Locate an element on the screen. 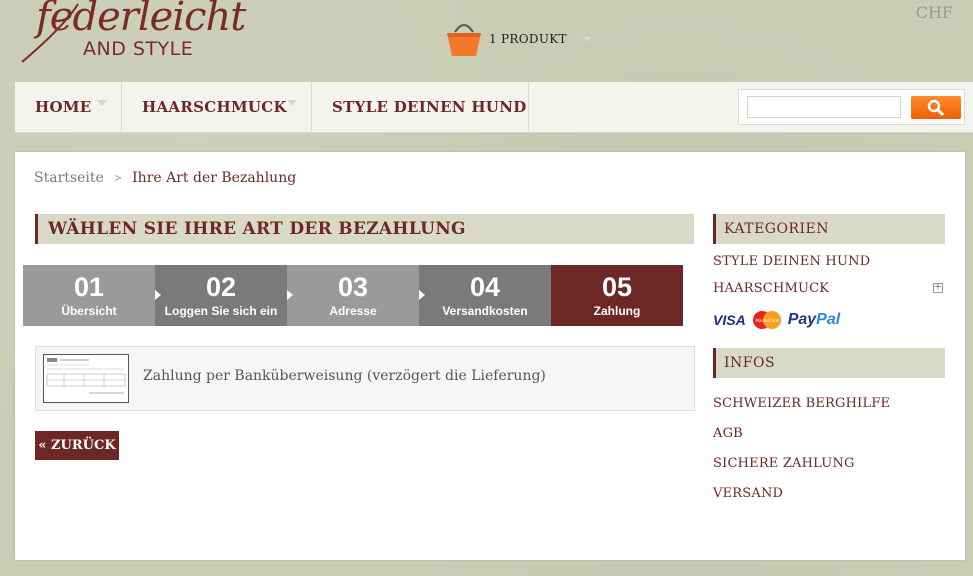 This screenshot has height=576, width=973. nav-item-style-deinen-hund: STYLE DEINEN HUND is located at coordinates (420, 107).